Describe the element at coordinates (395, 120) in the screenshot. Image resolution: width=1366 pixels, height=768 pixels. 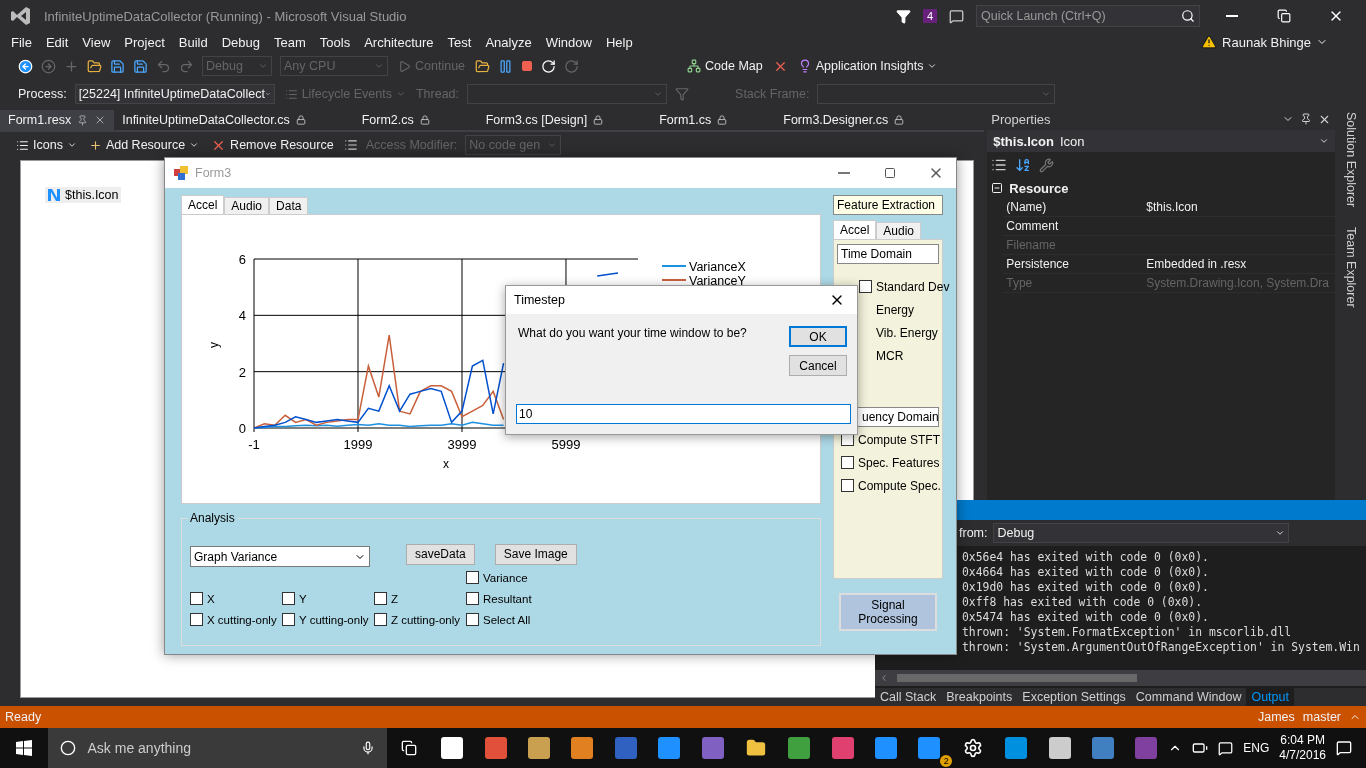
I see `document-tab: Form2.cs` at that location.